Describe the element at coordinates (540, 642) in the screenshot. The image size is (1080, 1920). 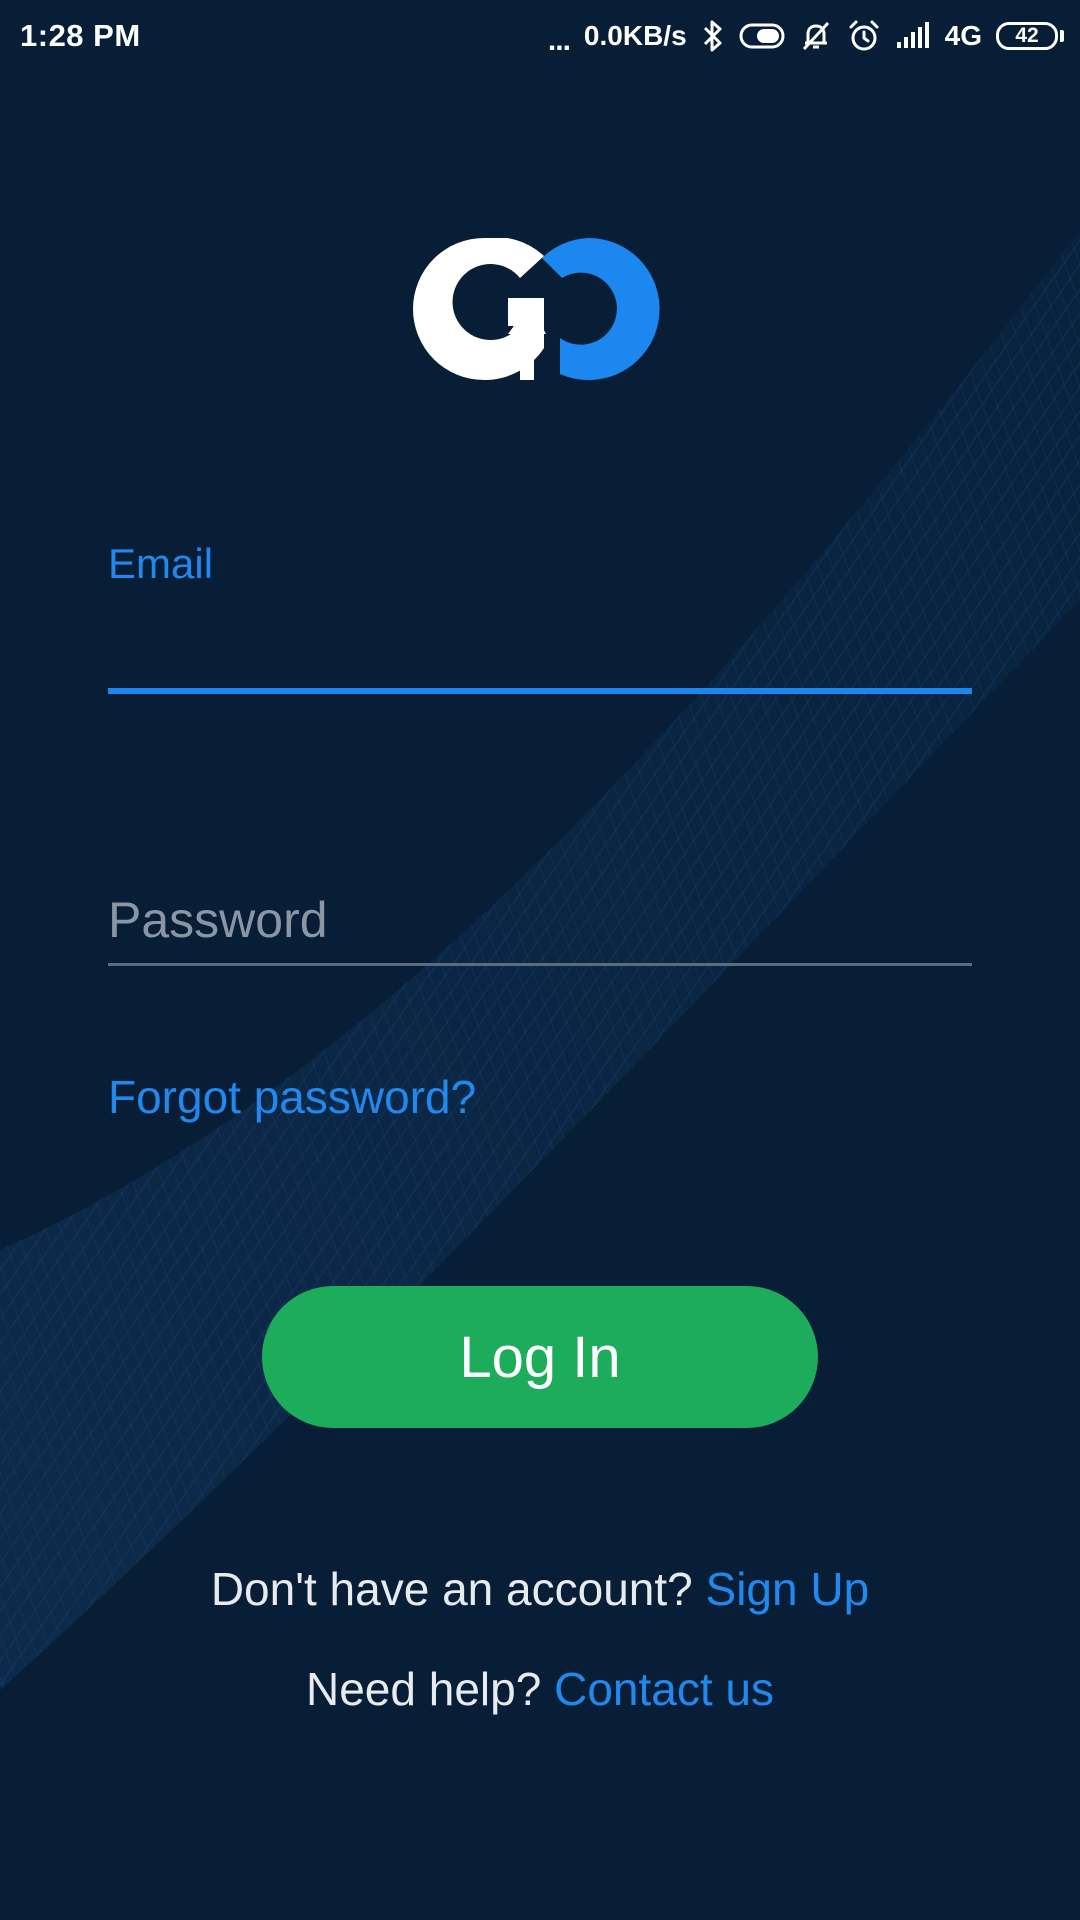
I see `email-field` at that location.